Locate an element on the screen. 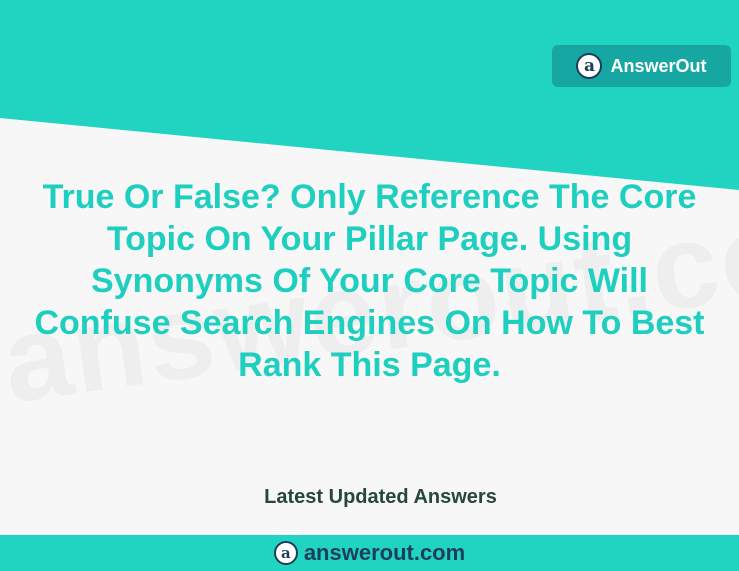 The image size is (739, 571). footer-site-link: answerout.com is located at coordinates (384, 553).